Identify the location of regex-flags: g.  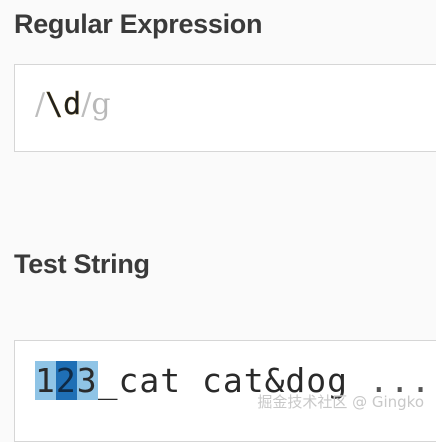
(100, 104).